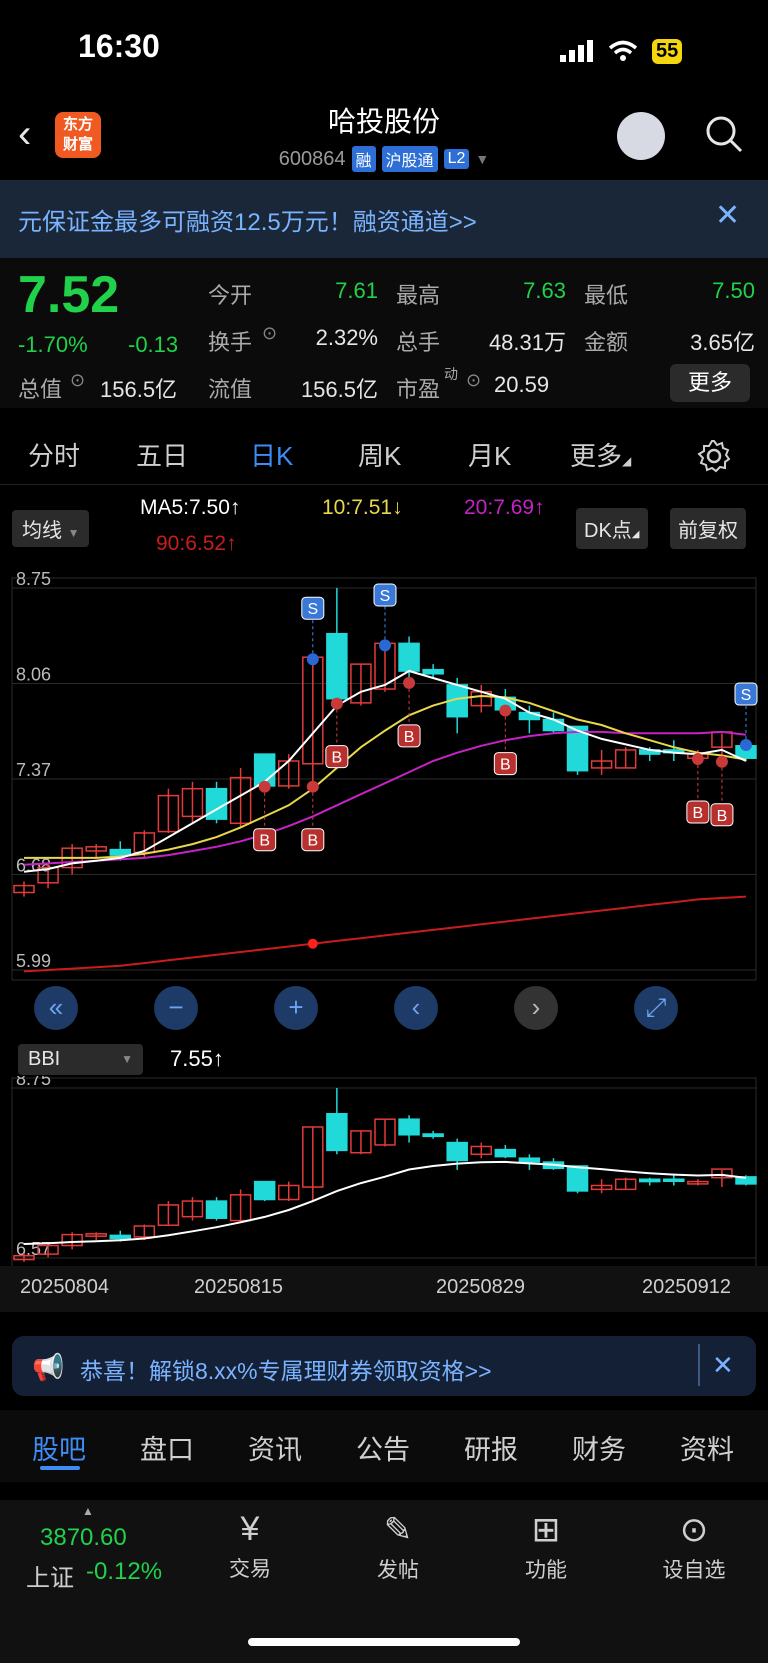 The width and height of the screenshot is (768, 1663). I want to click on change-percent: -1.70%, so click(53, 344).